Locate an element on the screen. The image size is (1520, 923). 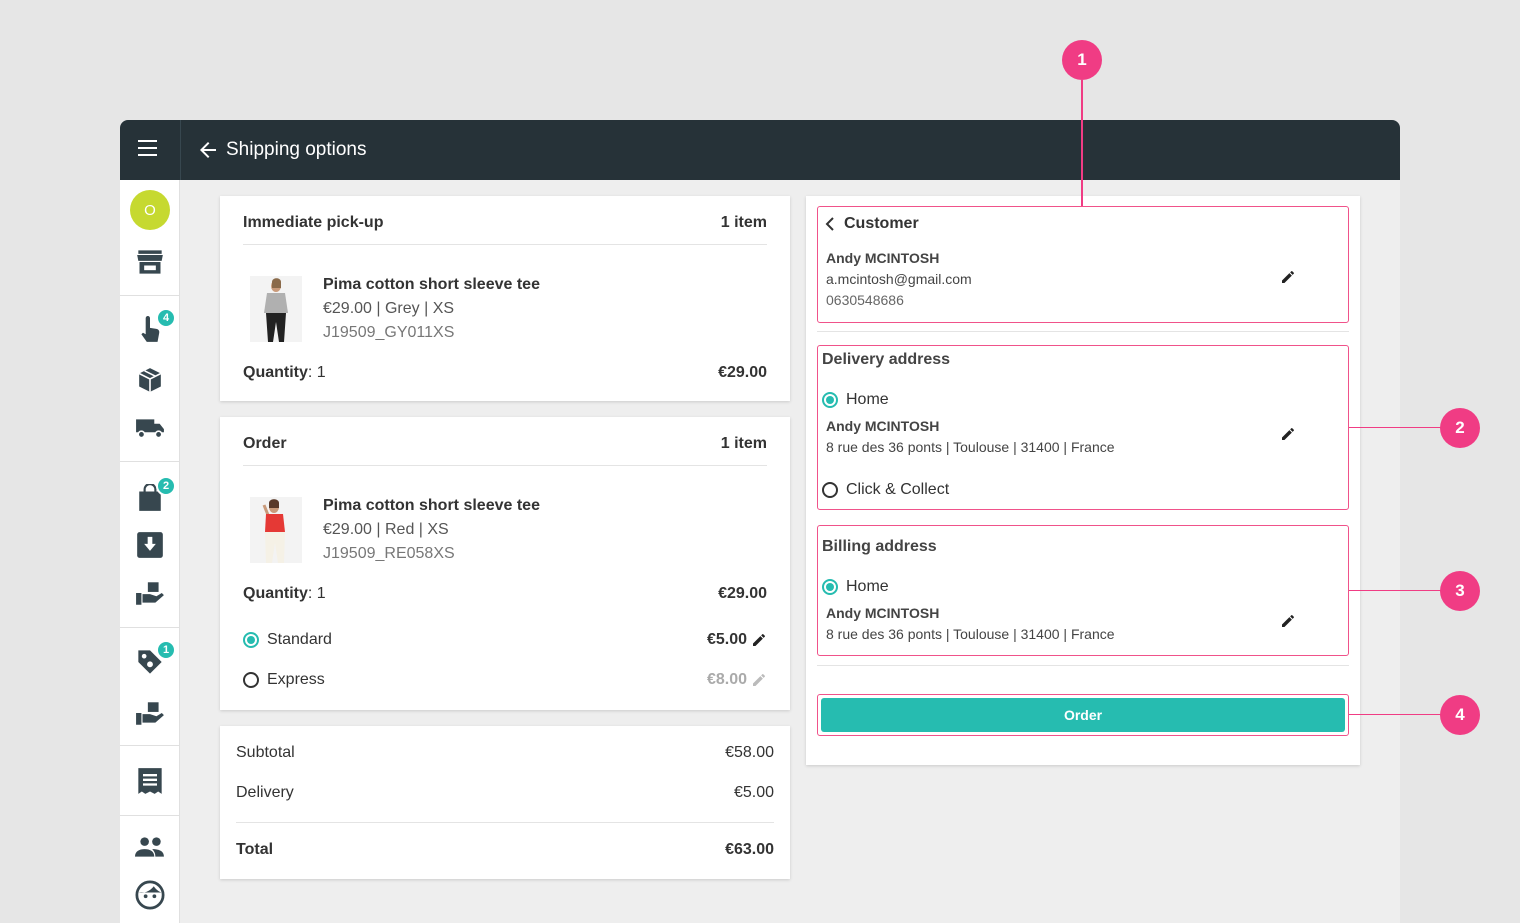
user-avatar: O is located at coordinates (150, 210).